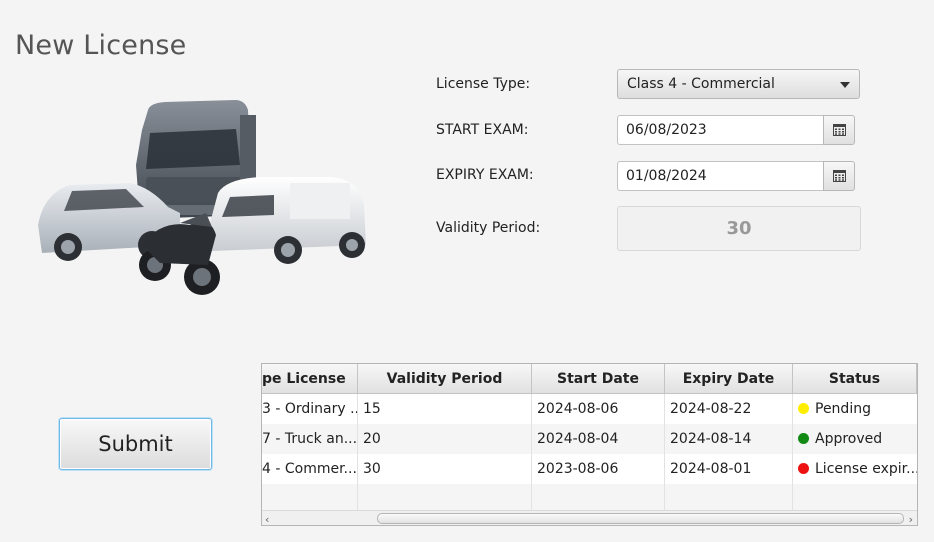  What do you see at coordinates (729, 409) in the screenshot?
I see `cell-expiry-date: 2024-08-22` at bounding box center [729, 409].